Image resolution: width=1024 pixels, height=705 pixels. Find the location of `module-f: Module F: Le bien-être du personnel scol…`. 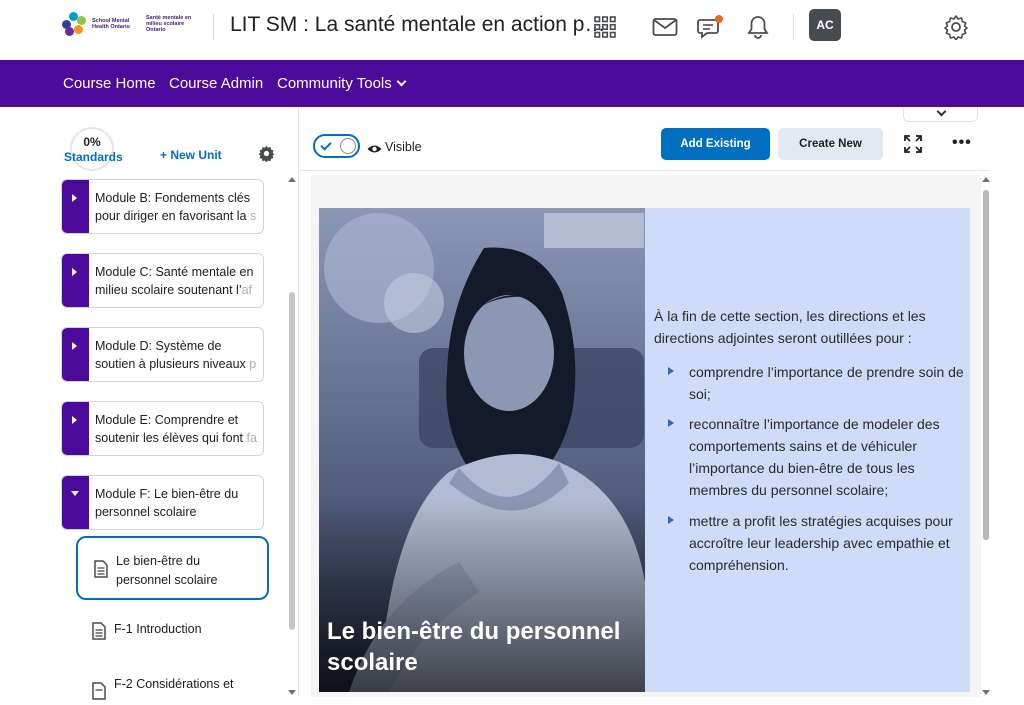

module-f: Module F: Le bien-être du personnel scol… is located at coordinates (162, 502).